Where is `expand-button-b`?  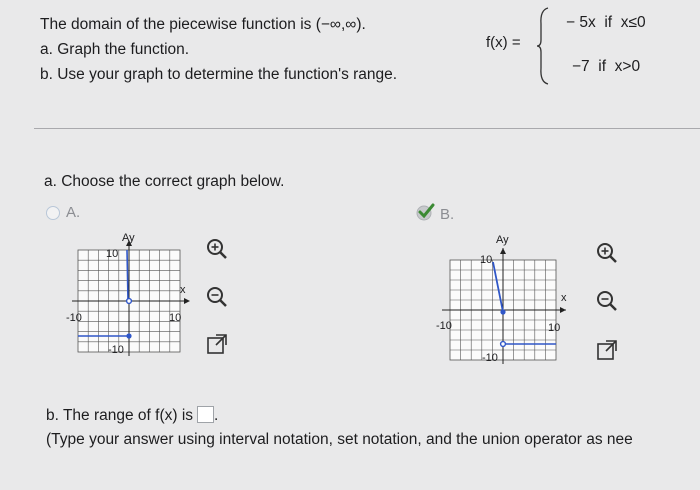 expand-button-b is located at coordinates (607, 351).